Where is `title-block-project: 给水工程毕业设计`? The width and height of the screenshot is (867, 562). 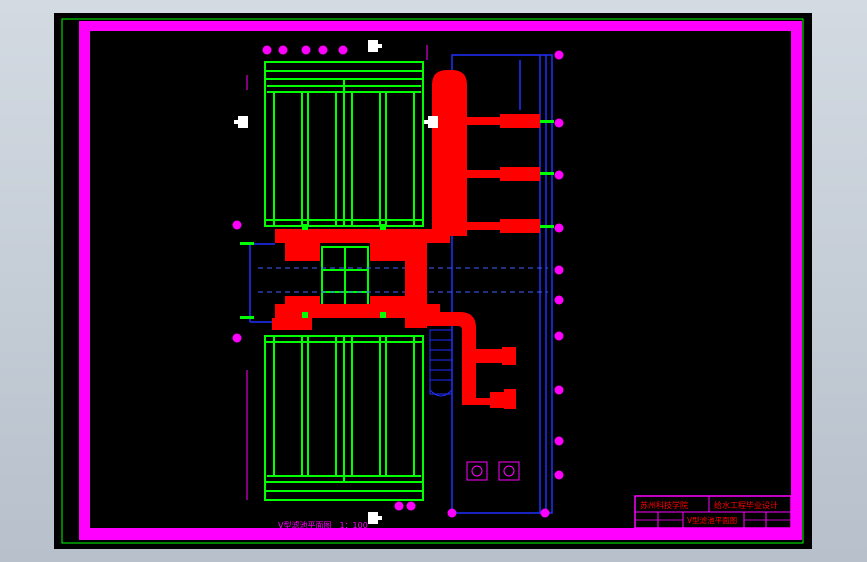
title-block-project: 给水工程毕业设计 is located at coordinates (746, 505).